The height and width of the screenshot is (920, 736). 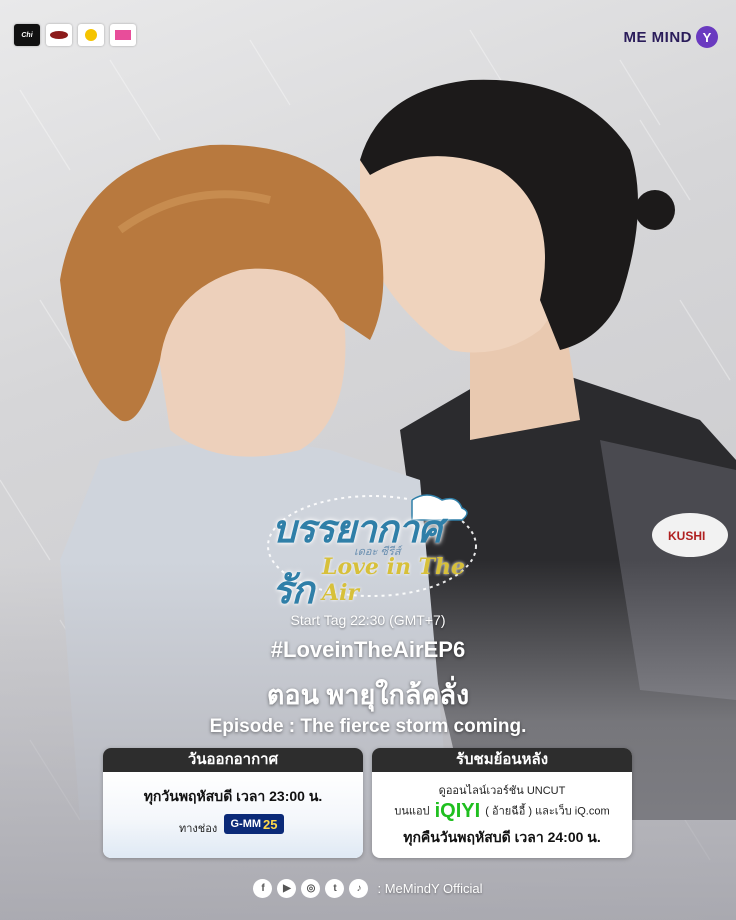 I want to click on rewatch-schedule: ทุกคืนวันพฤหัสบดี เวลา 24:00 น., so click(x=502, y=837).